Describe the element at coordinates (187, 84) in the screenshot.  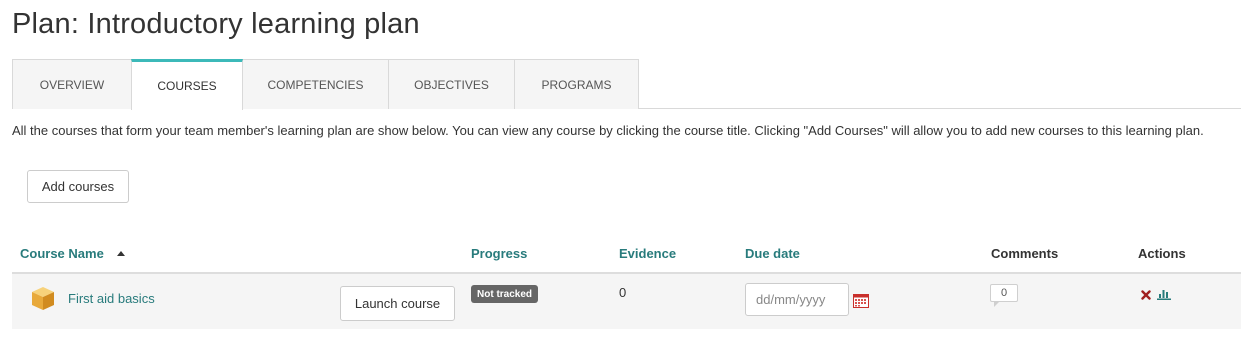
I see `tab-courses: COURSES` at that location.